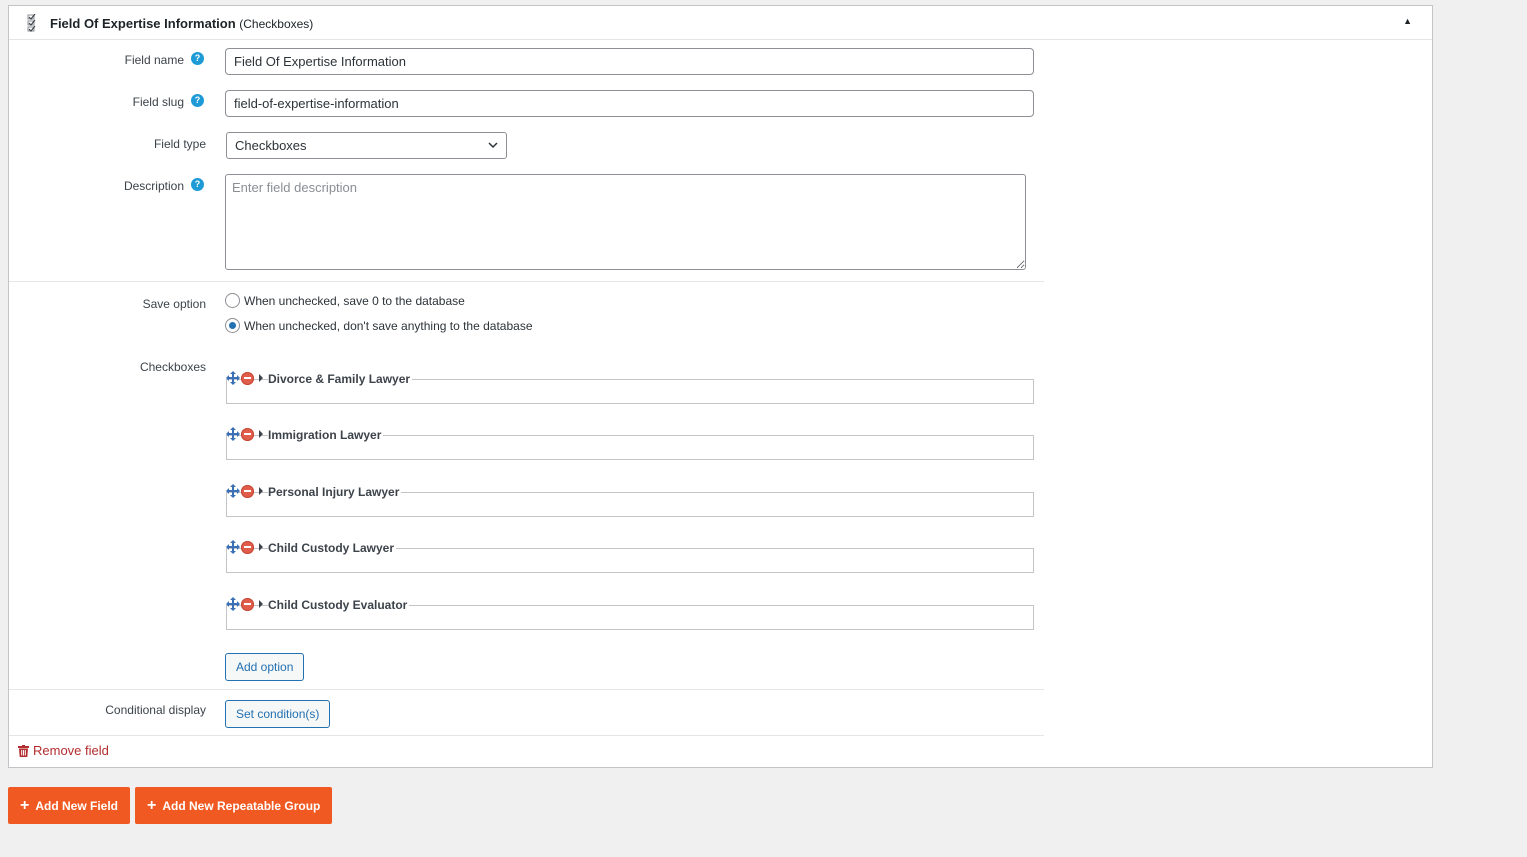 The height and width of the screenshot is (857, 1527). What do you see at coordinates (155, 710) in the screenshot?
I see `conditional-display-label: Conditional display` at bounding box center [155, 710].